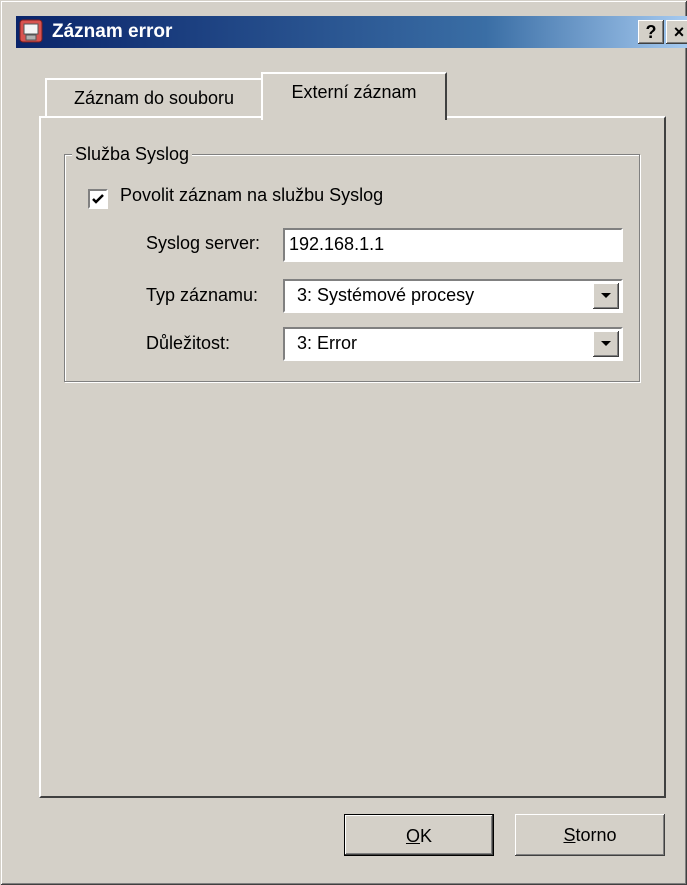 The width and height of the screenshot is (687, 885). I want to click on cancel-label-rest: torno, so click(596, 835).